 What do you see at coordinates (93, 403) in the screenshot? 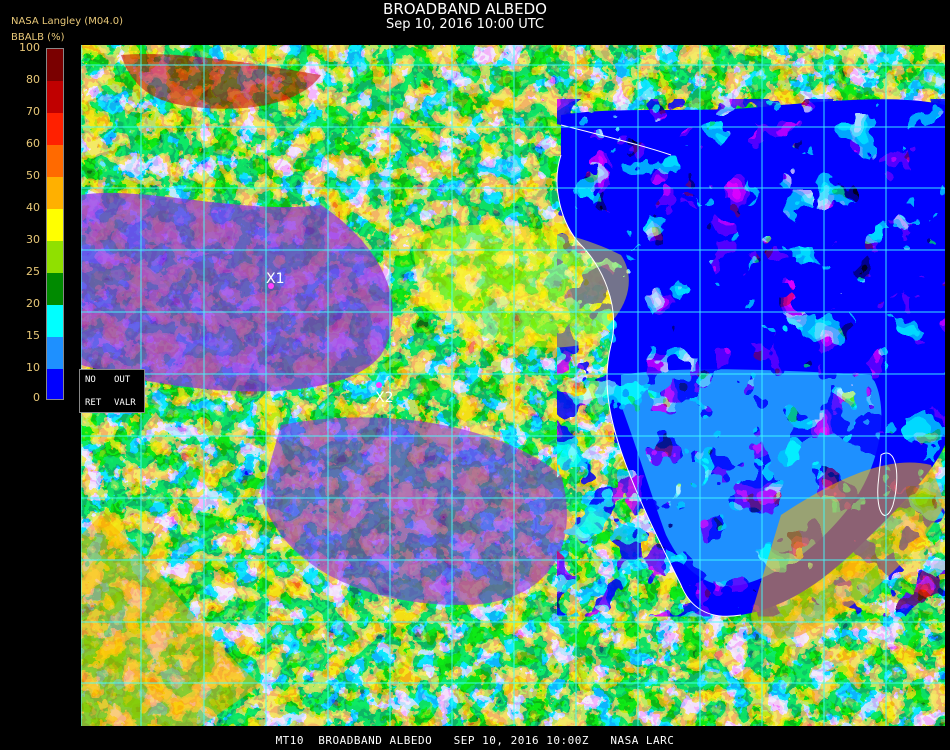
I see `legend-ret: RET` at bounding box center [93, 403].